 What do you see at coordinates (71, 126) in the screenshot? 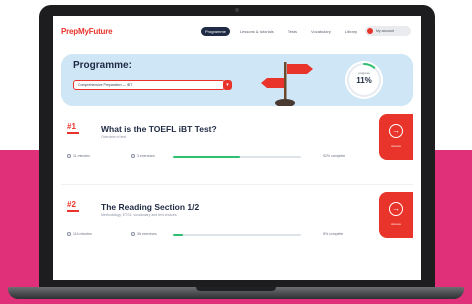
I see `lesson-number: #1` at bounding box center [71, 126].